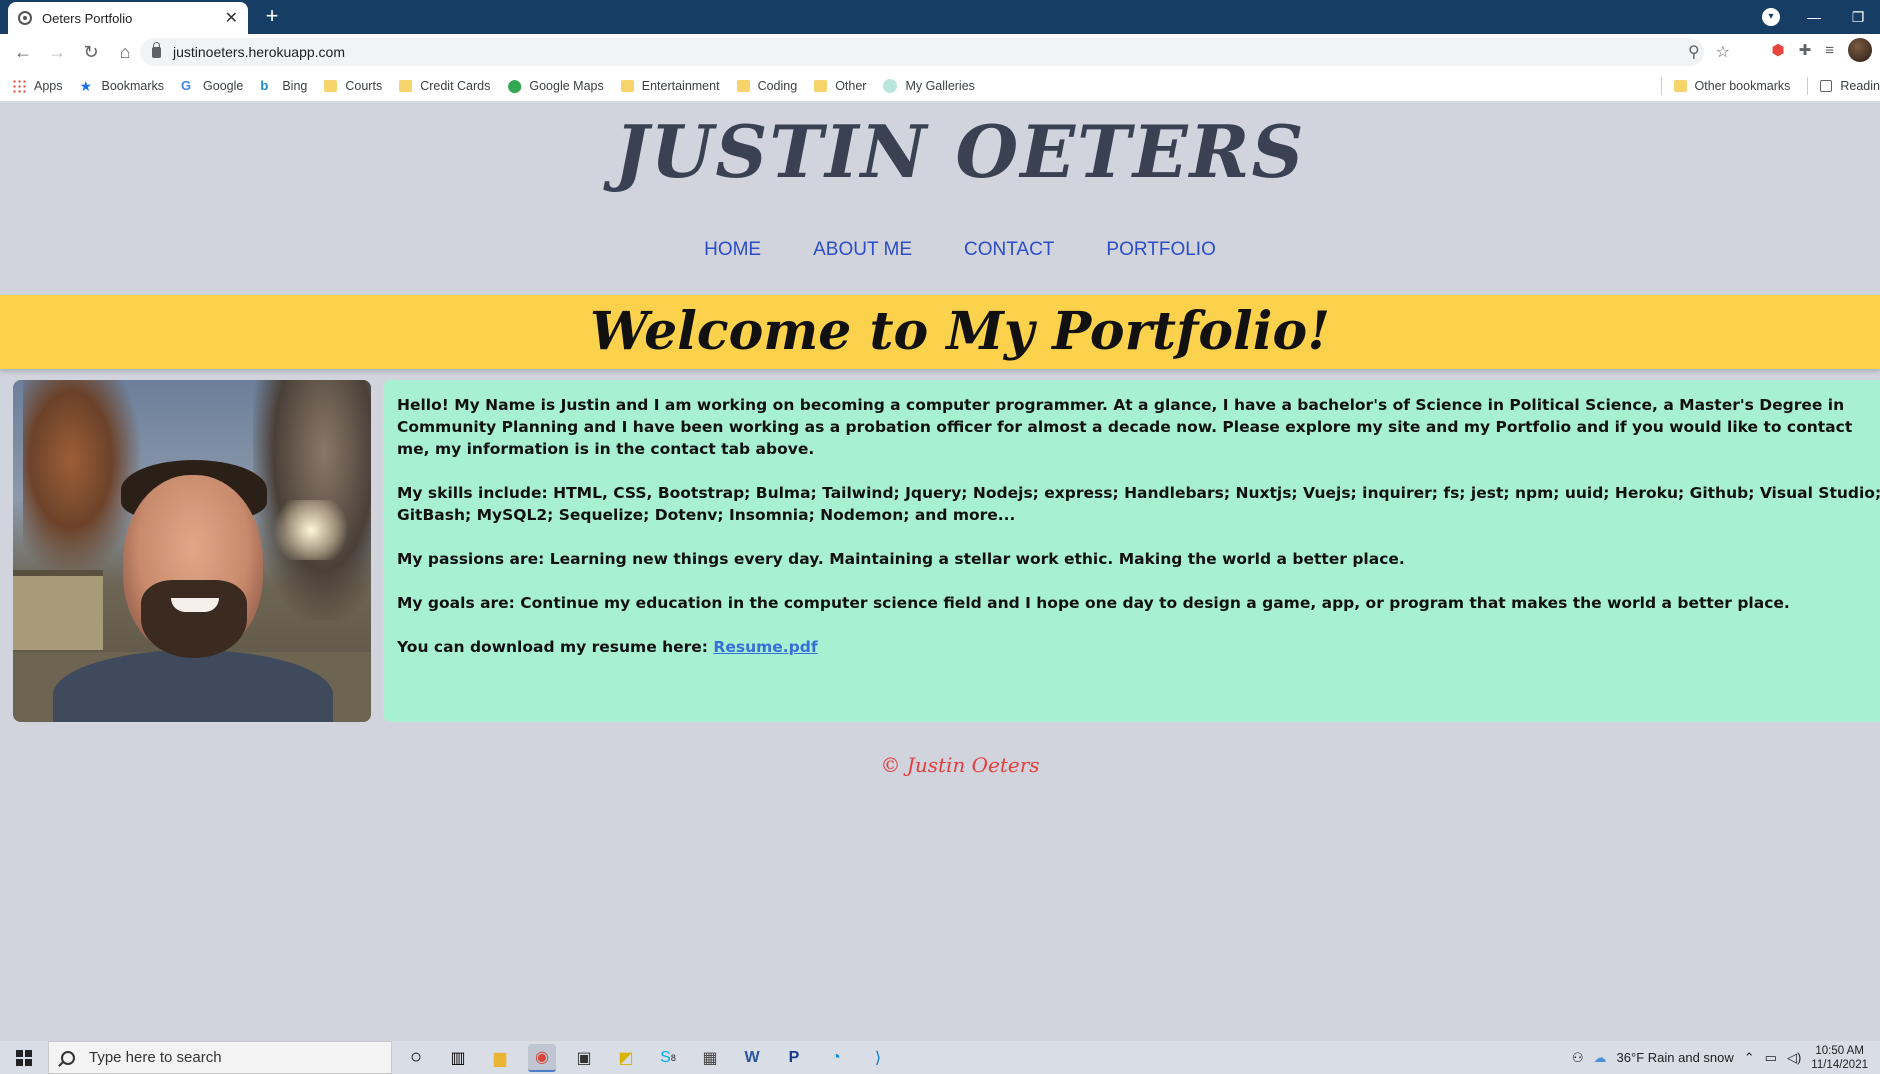 The height and width of the screenshot is (1074, 1880). Describe the element at coordinates (1805, 50) in the screenshot. I see `extensions-puzzle-icon: ✚` at that location.